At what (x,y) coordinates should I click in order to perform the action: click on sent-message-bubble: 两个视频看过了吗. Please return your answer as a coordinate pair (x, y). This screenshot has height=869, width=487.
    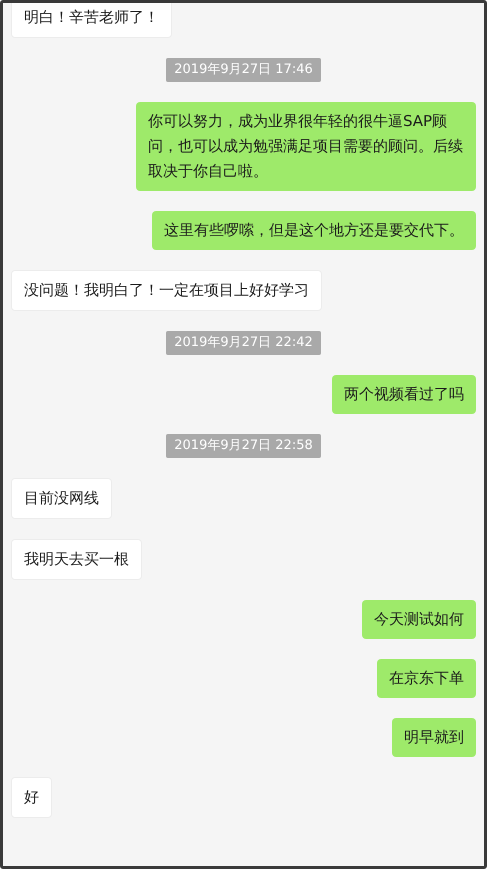
    Looking at the image, I should click on (404, 394).